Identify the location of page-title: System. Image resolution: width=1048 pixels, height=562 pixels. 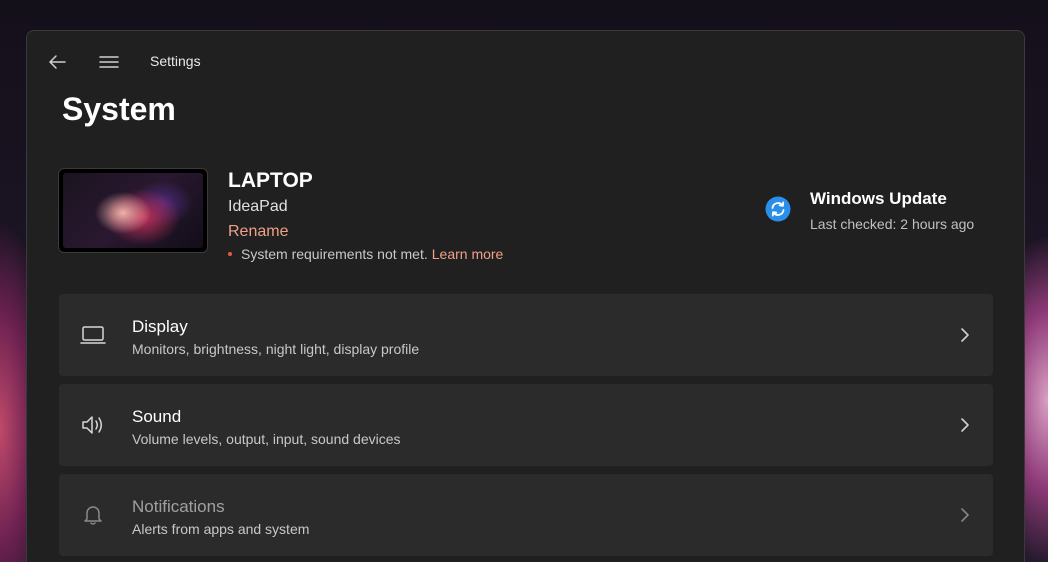
(119, 109).